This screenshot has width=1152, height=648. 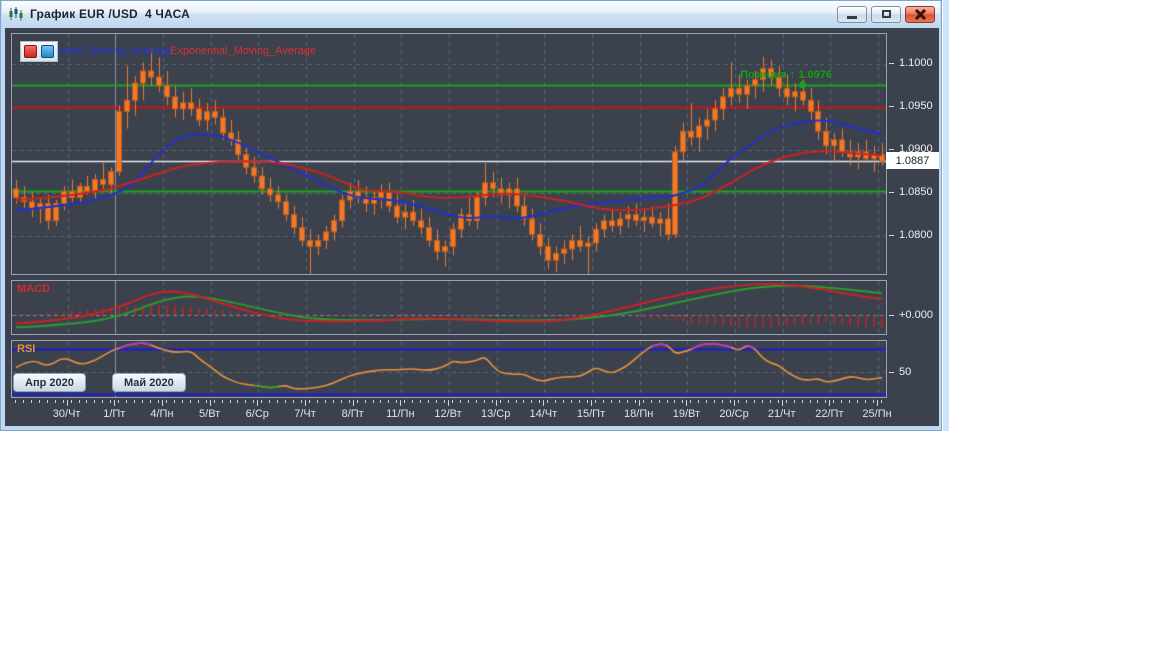 I want to click on date-label: 30/Чт, so click(x=66, y=414).